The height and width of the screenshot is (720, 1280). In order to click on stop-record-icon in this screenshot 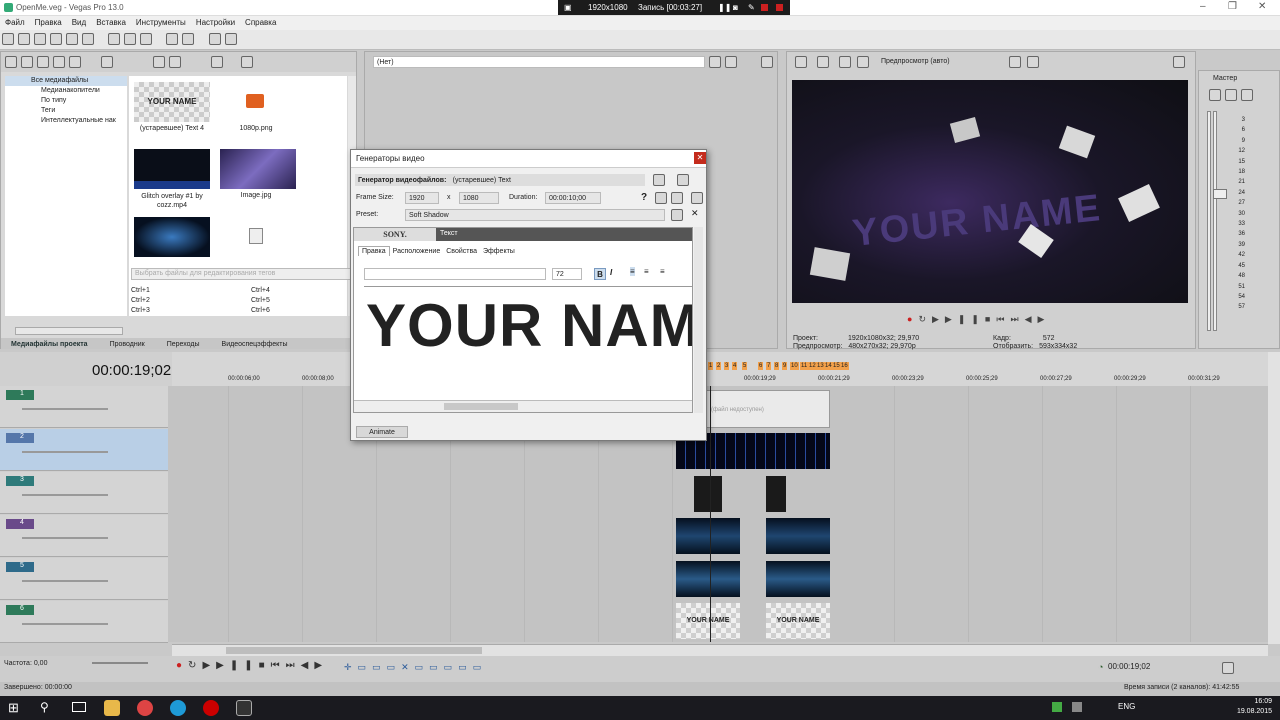, I will do `click(764, 7)`.